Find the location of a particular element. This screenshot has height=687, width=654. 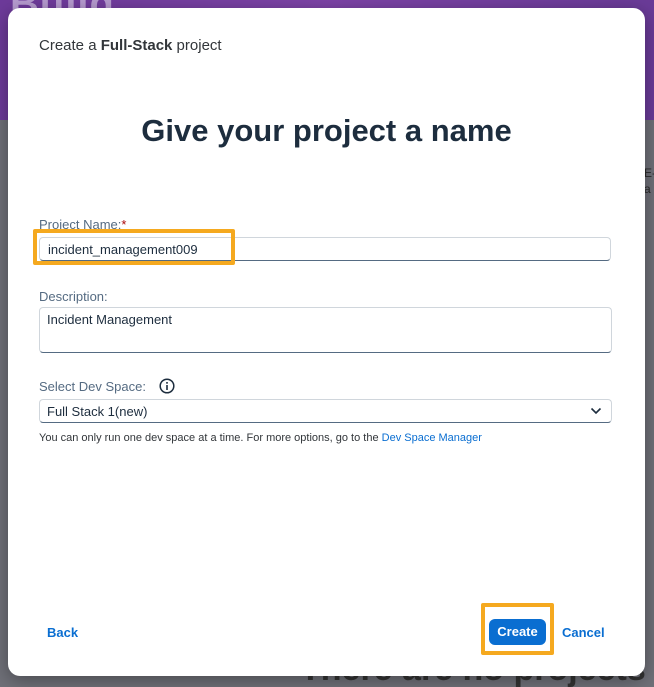

page-title: Give your project a name is located at coordinates (326, 130).